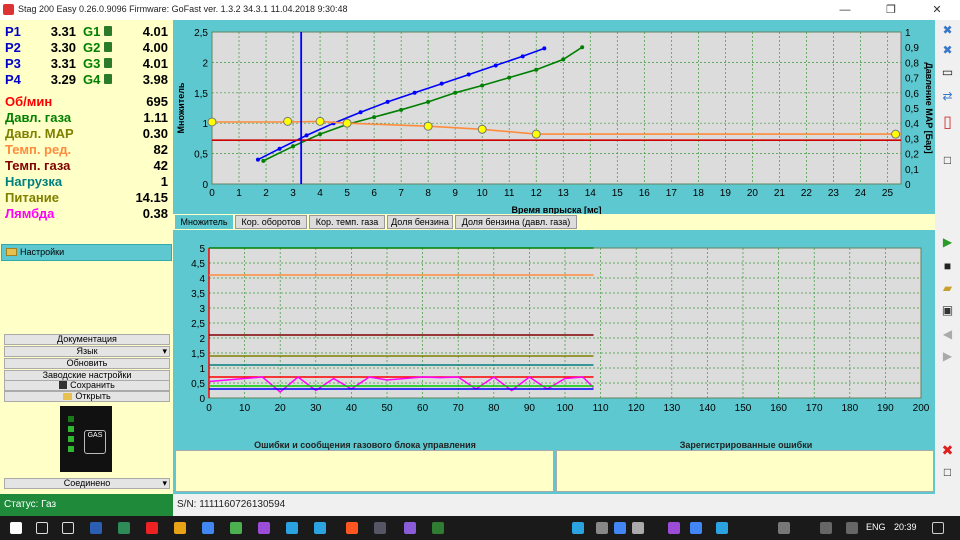 This screenshot has width=960, height=540. I want to click on step-back-icon: ◀, so click(947, 334).